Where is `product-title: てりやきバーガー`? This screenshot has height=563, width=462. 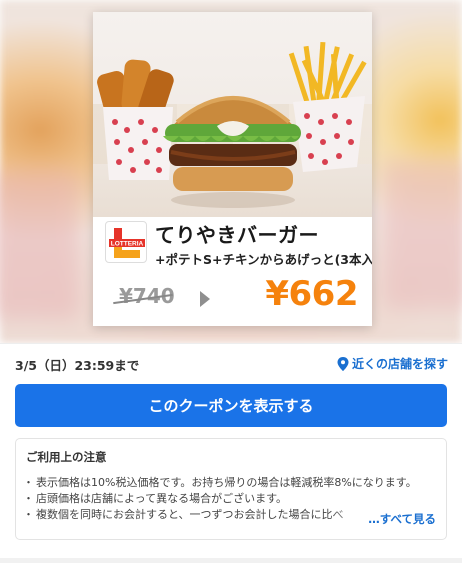 product-title: てりやきバーガー is located at coordinates (237, 235).